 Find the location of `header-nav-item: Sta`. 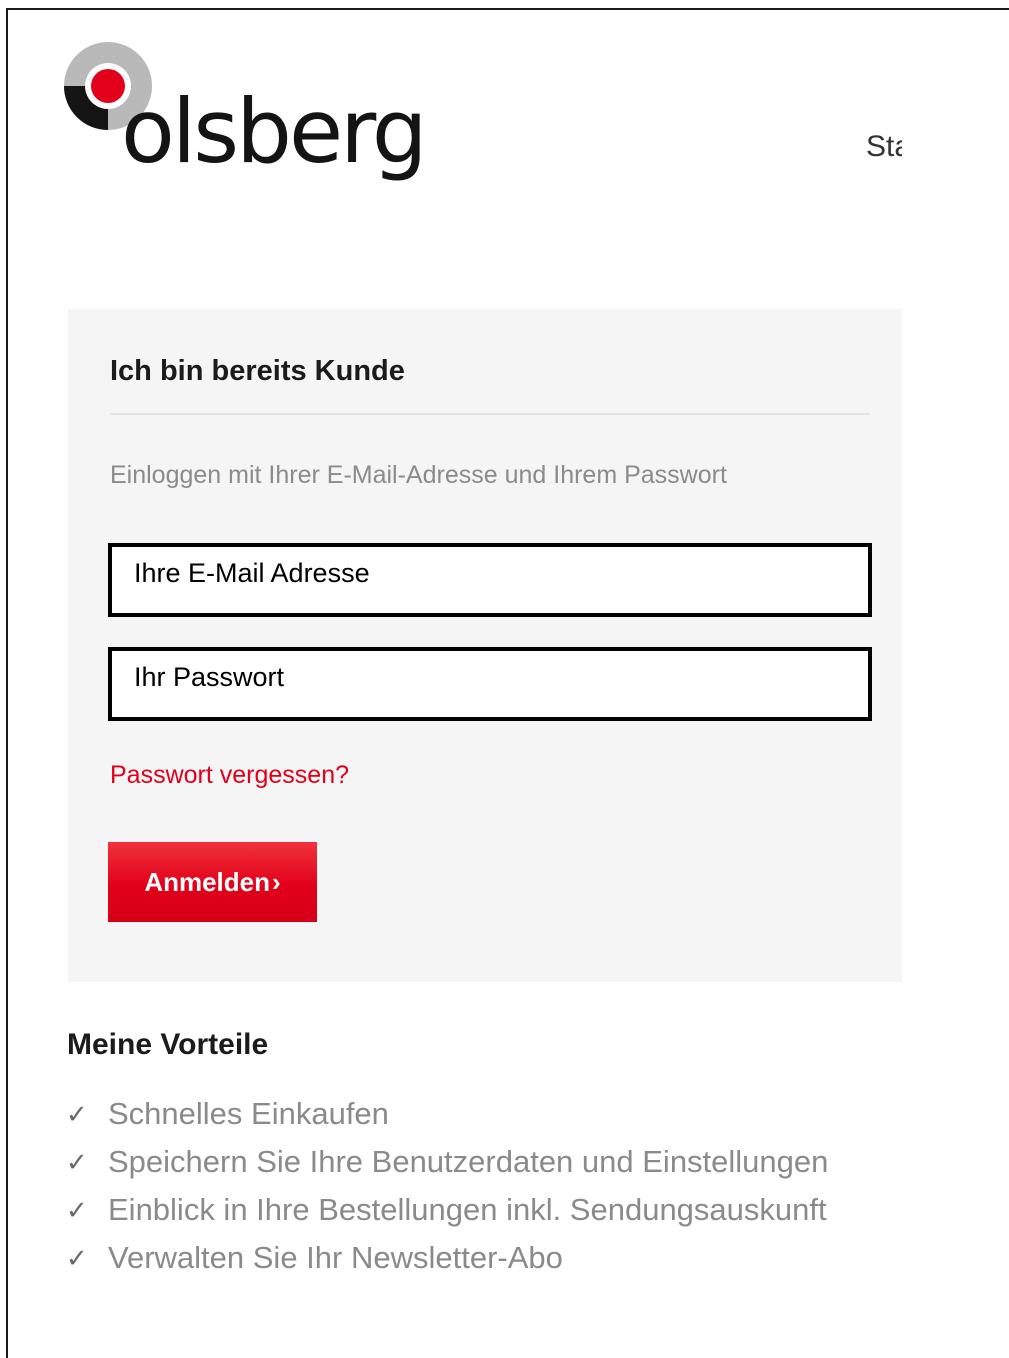

header-nav-item: Sta is located at coordinates (884, 147).